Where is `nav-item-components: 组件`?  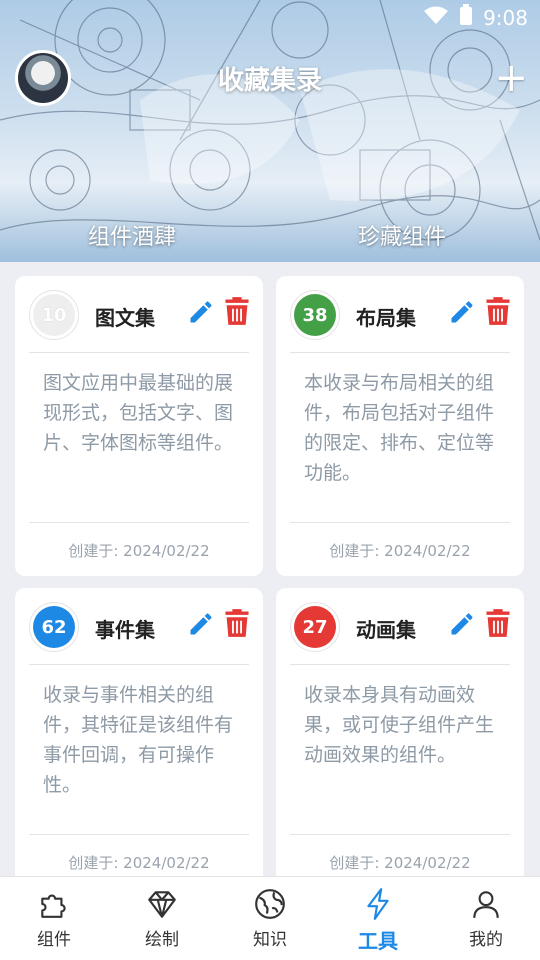 nav-item-components: 组件 is located at coordinates (54, 918).